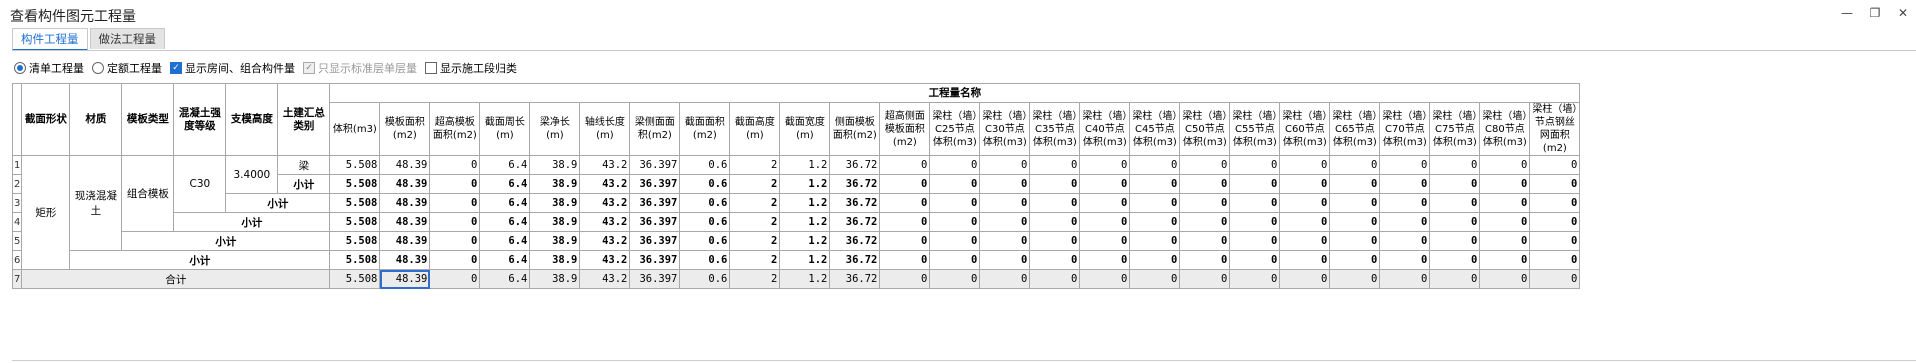 Image resolution: width=1916 pixels, height=363 pixels. I want to click on header-col: 轴线长度(m), so click(605, 129).